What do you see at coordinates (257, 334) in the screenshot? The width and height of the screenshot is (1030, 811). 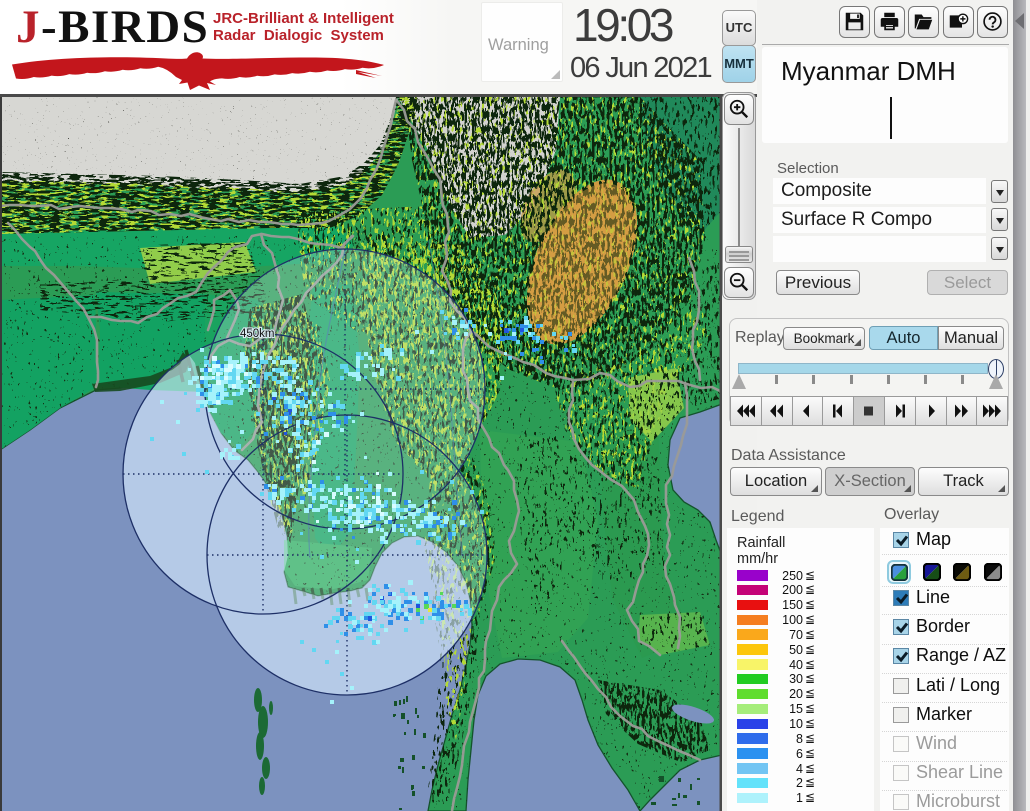 I see `svg-text: 450km` at bounding box center [257, 334].